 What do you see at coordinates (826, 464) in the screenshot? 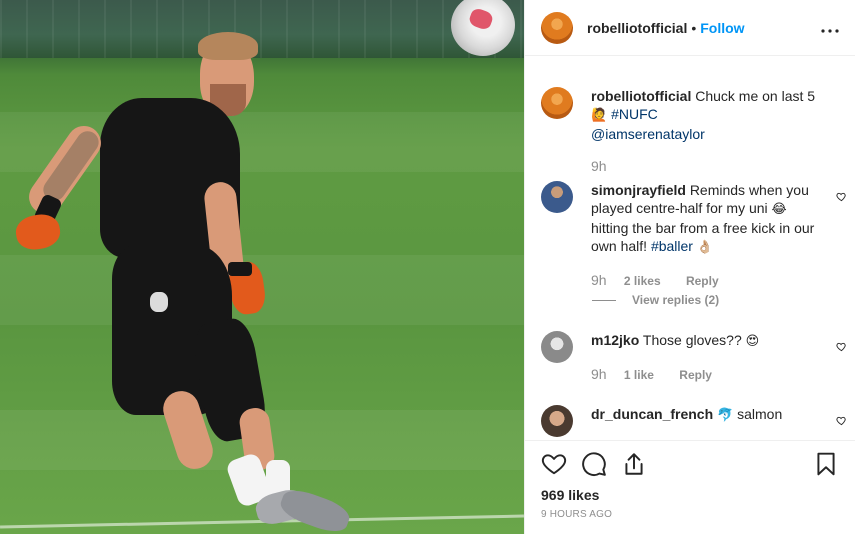
I see `bookmark-icon` at bounding box center [826, 464].